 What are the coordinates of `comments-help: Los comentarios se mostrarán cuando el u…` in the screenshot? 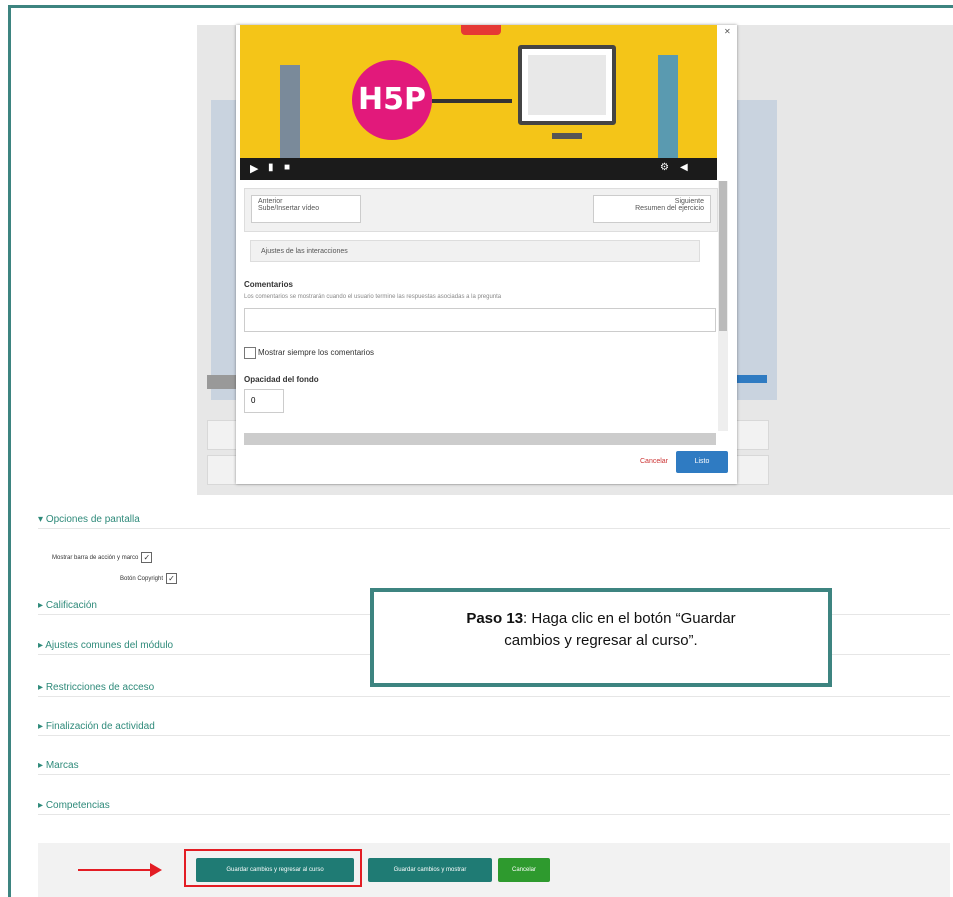 It's located at (373, 297).